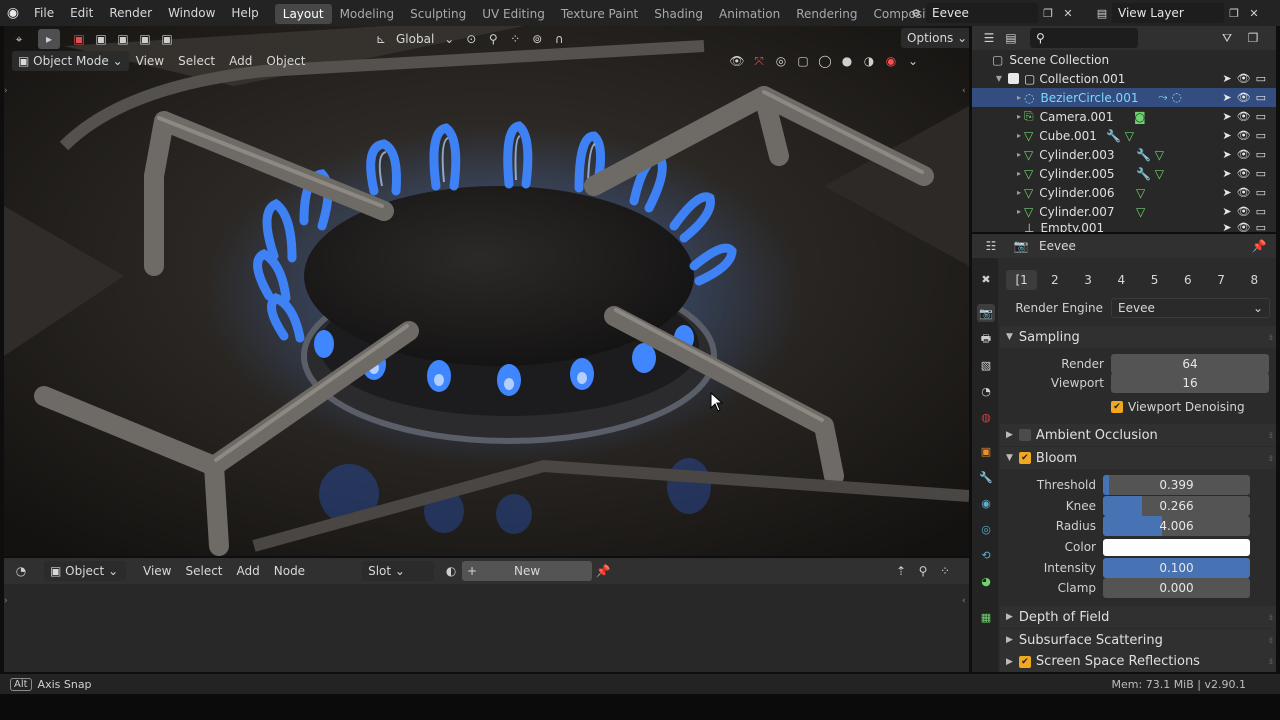 The height and width of the screenshot is (720, 1280). What do you see at coordinates (248, 571) in the screenshot?
I see `node-menu-add: Add` at bounding box center [248, 571].